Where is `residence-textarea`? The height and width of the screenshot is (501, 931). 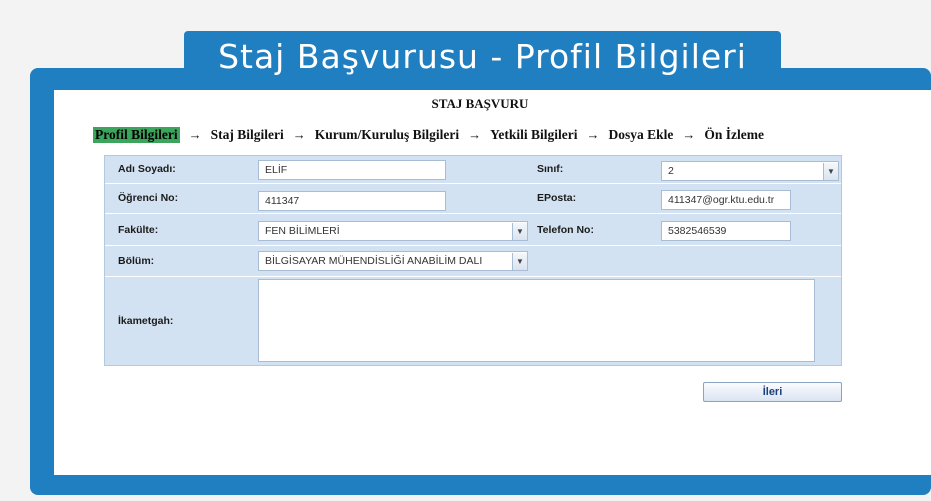 residence-textarea is located at coordinates (536, 320).